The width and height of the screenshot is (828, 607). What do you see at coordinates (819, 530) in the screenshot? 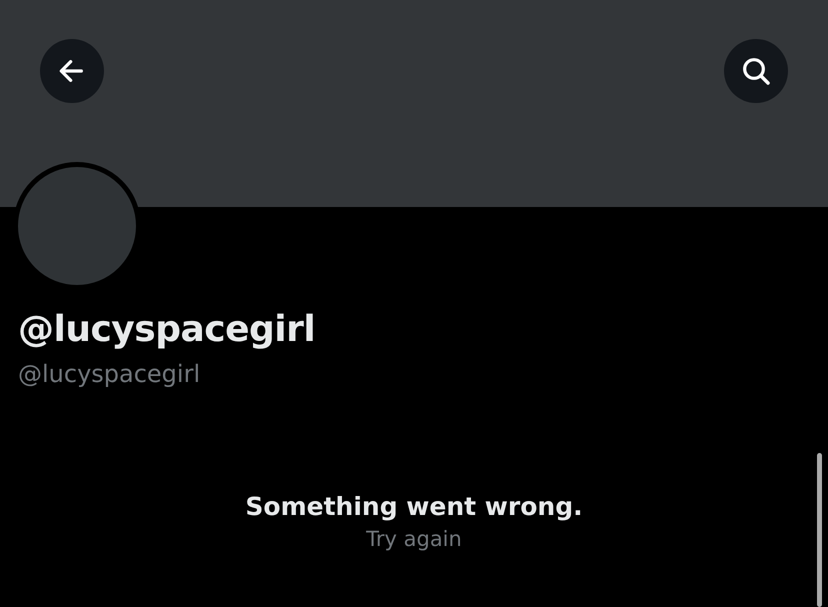
I see `scrollbar` at bounding box center [819, 530].